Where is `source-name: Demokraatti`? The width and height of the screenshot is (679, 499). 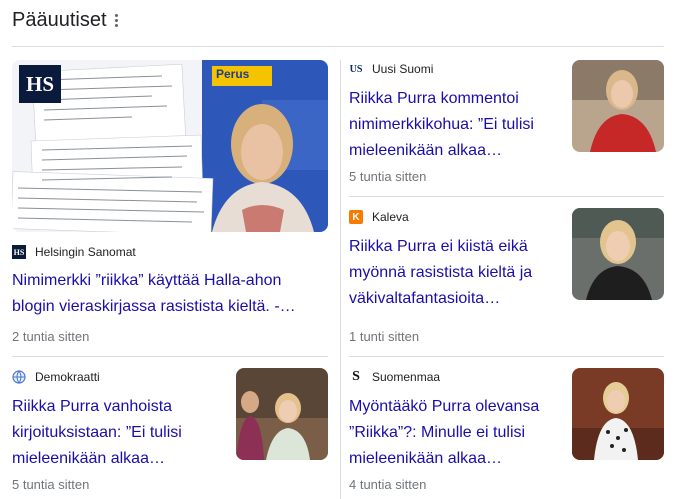
source-name: Demokraatti is located at coordinates (67, 377).